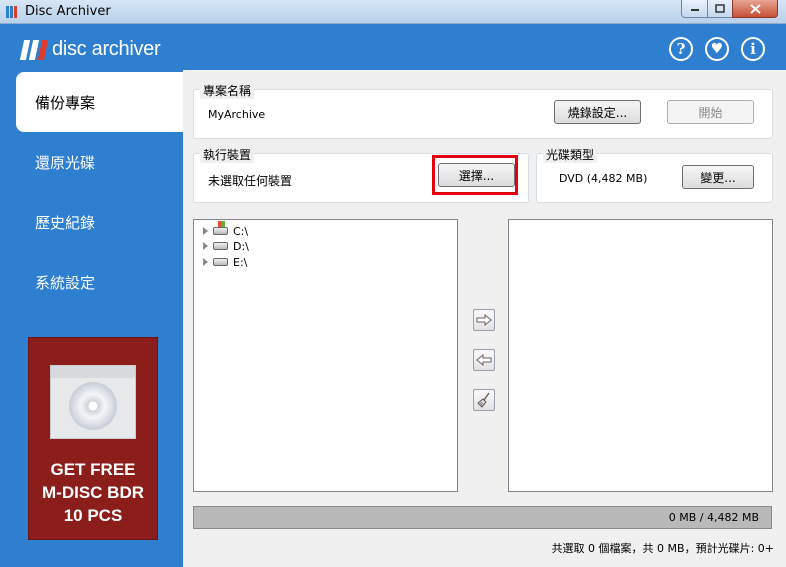  What do you see at coordinates (482, 517) in the screenshot?
I see `capacity-progress-bar: 0 MB / 4,482 MB` at bounding box center [482, 517].